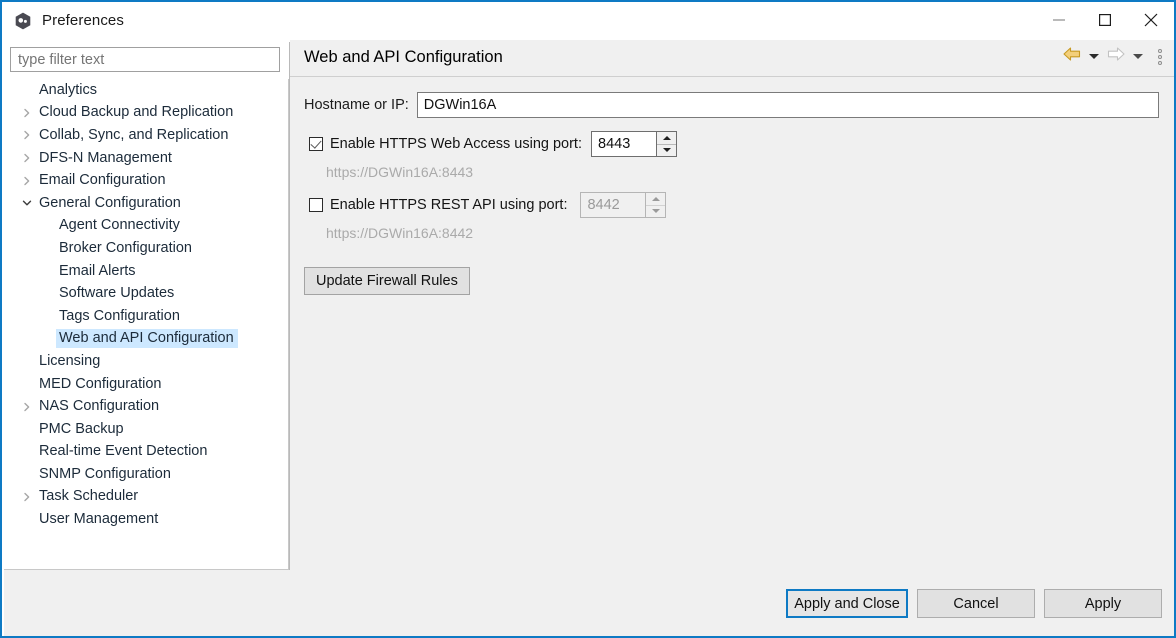 The image size is (1176, 638). Describe the element at coordinates (23, 21) in the screenshot. I see `app-icon` at that location.